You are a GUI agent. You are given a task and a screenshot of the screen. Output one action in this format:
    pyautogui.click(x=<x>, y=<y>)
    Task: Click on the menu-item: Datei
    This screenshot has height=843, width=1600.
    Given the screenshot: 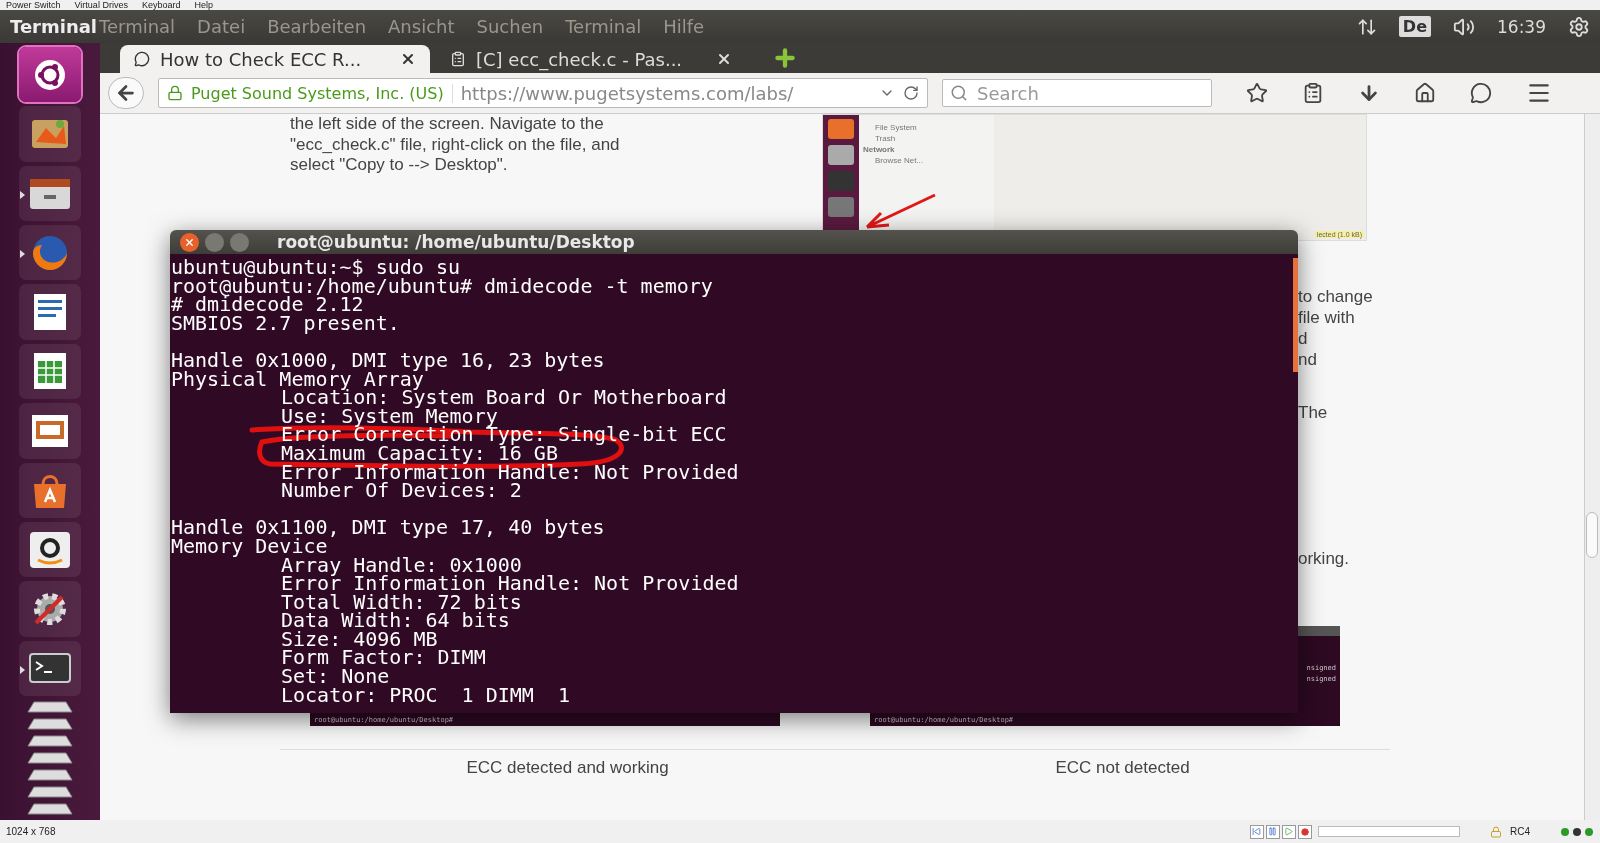 What is the action you would take?
    pyautogui.click(x=221, y=26)
    